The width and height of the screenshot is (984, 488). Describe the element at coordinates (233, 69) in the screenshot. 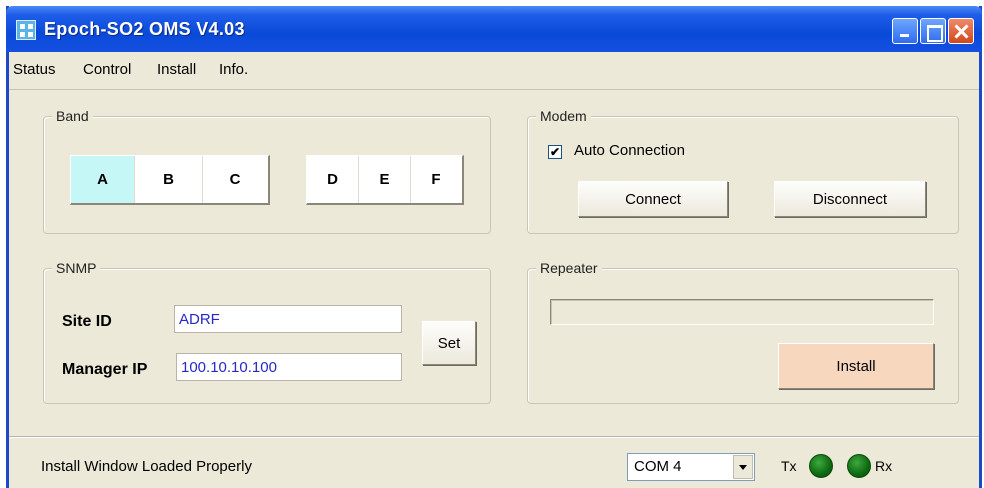

I see `menu-info: Info.` at that location.